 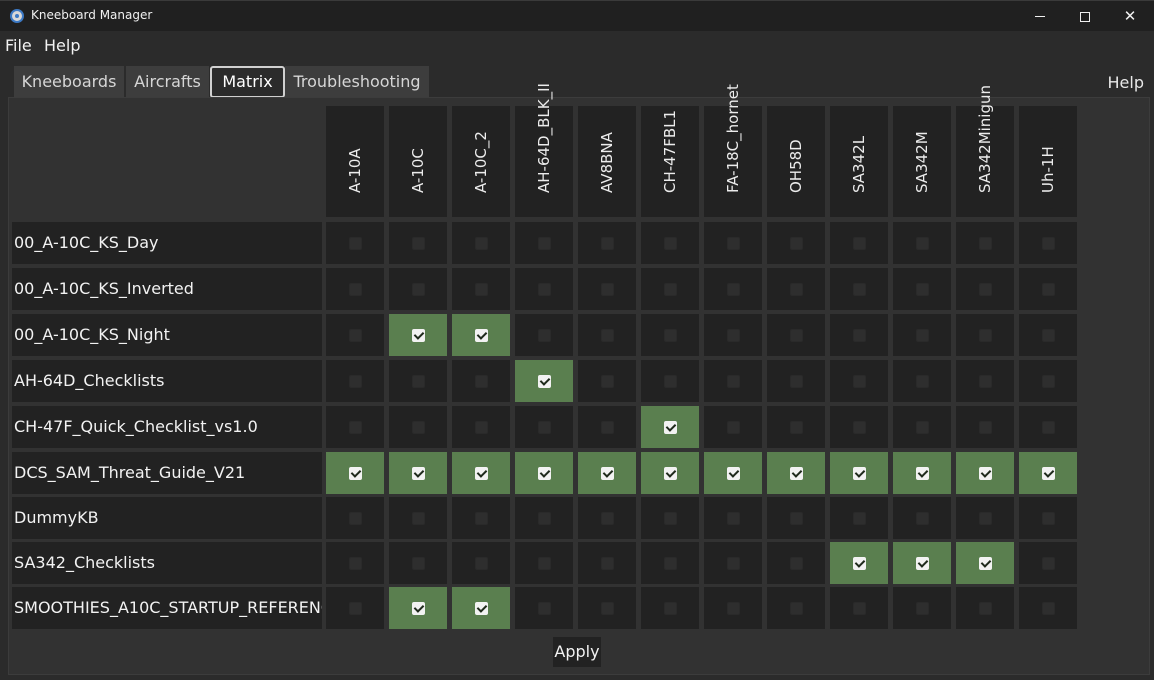 I want to click on tab-aircrafts: Aircrafts, so click(x=168, y=82).